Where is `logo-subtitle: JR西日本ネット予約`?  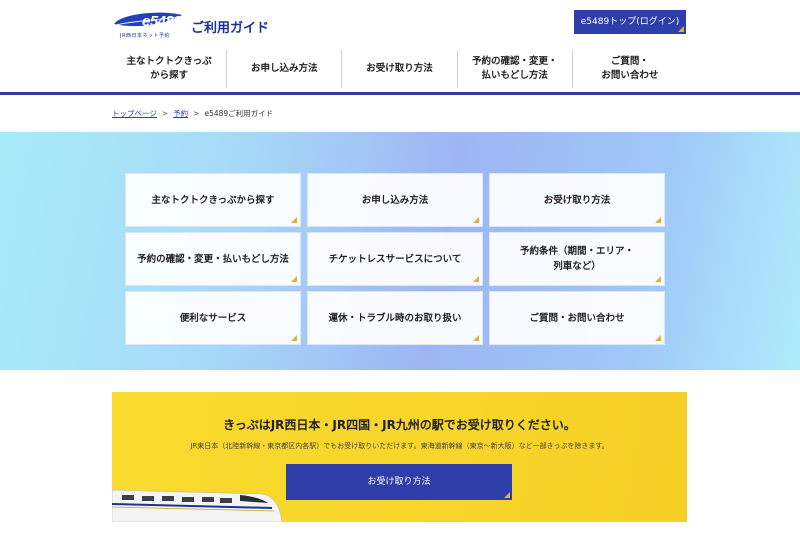 logo-subtitle: JR西日本ネット予約 is located at coordinates (145, 36).